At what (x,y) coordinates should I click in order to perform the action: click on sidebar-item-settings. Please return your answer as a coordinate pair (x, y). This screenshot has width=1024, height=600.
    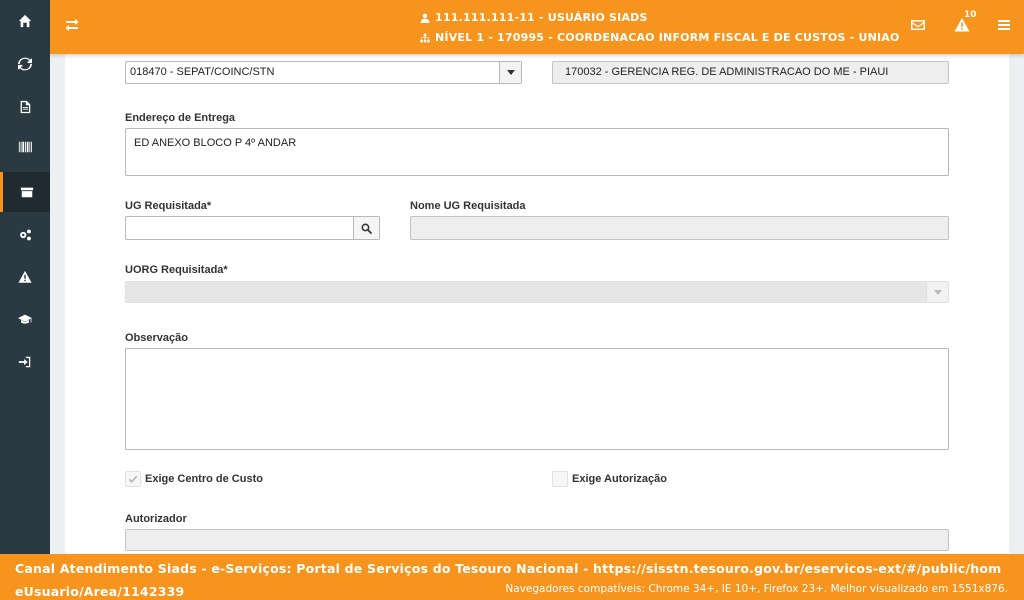
    Looking at the image, I should click on (25, 235).